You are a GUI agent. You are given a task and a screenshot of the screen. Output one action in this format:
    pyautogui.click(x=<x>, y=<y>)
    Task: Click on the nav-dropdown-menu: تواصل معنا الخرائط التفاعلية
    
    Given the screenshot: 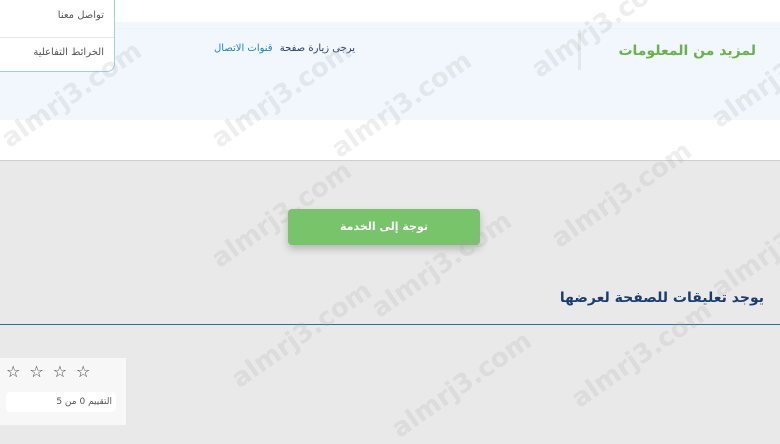 What is the action you would take?
    pyautogui.click(x=57, y=36)
    